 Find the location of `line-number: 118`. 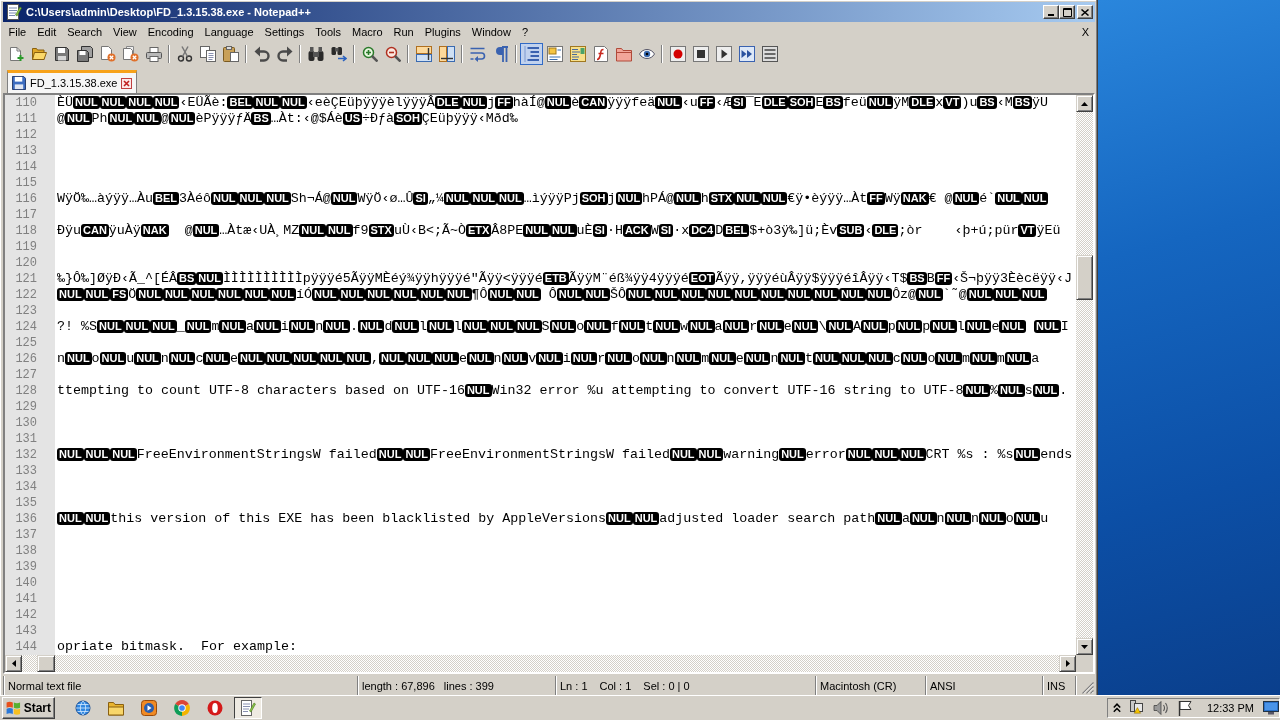

line-number: 118 is located at coordinates (30, 231).